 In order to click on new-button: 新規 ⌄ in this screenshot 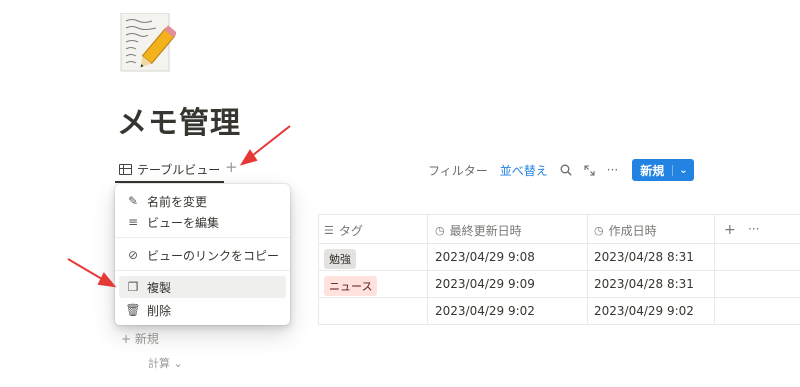, I will do `click(663, 170)`.